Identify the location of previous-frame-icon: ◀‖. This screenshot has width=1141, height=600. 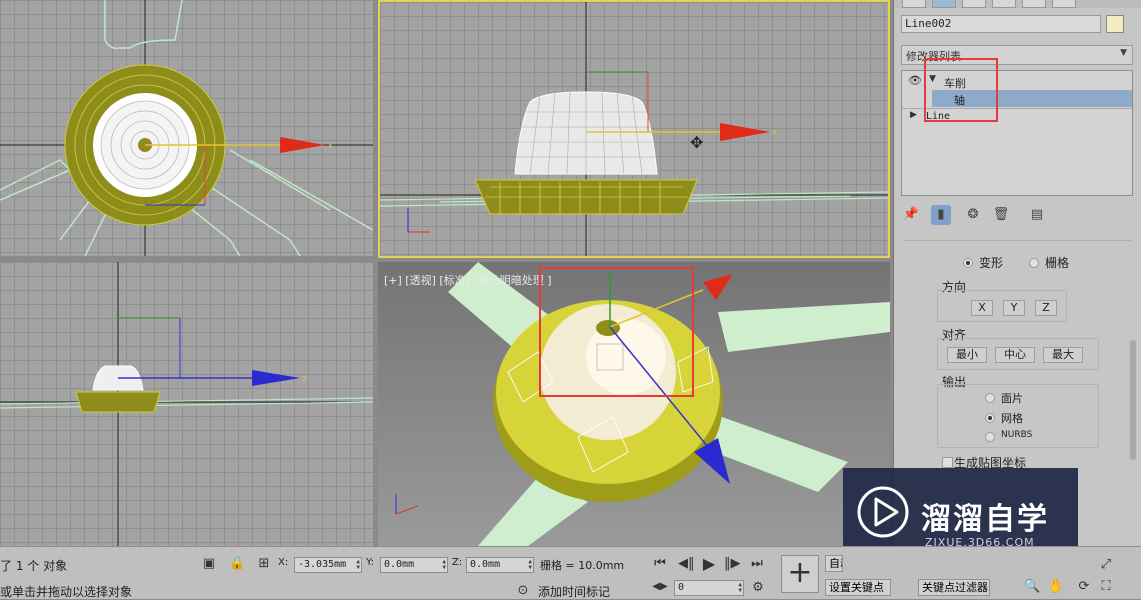
(686, 563).